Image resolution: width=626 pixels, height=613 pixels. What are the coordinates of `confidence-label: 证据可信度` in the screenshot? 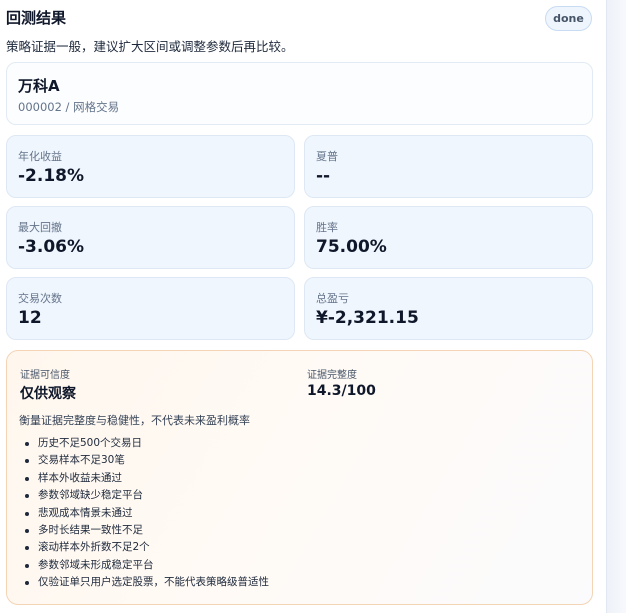 It's located at (45, 375).